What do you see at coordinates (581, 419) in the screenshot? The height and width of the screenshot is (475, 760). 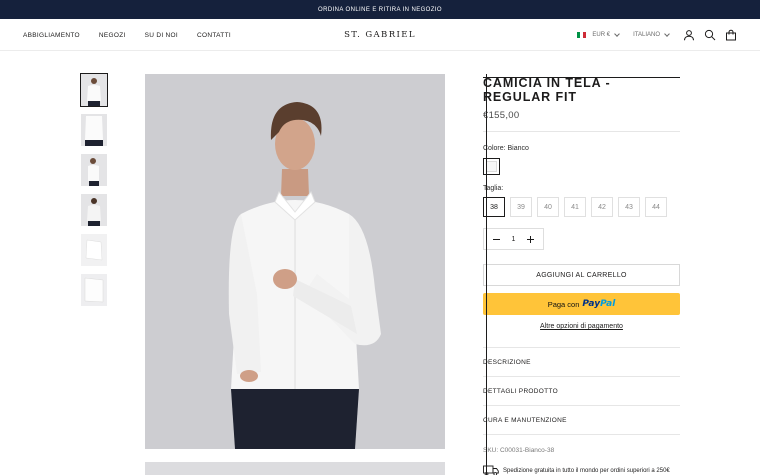 I see `accordion-cura-manutenzione: CURA E MANUTENZIONE` at bounding box center [581, 419].